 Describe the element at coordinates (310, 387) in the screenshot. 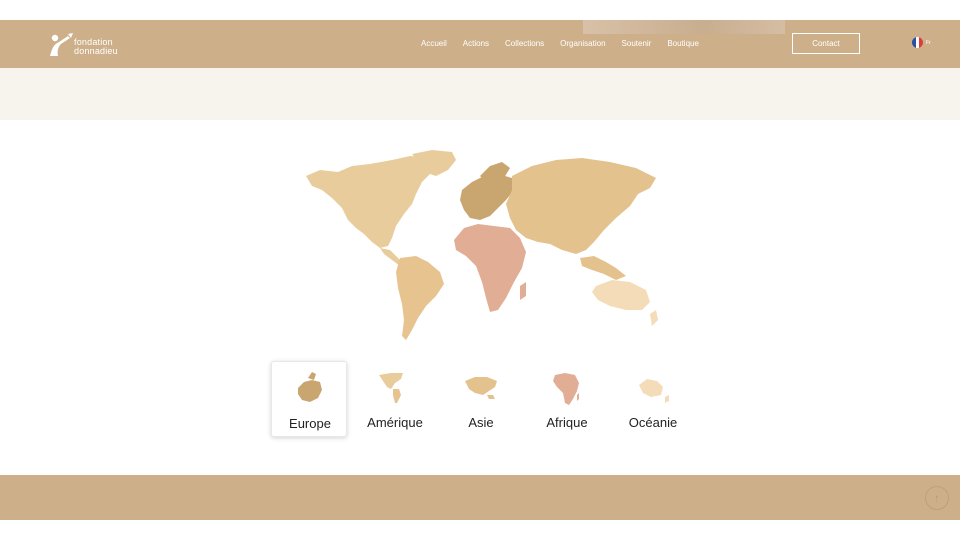

I see `europe-map-icon` at that location.